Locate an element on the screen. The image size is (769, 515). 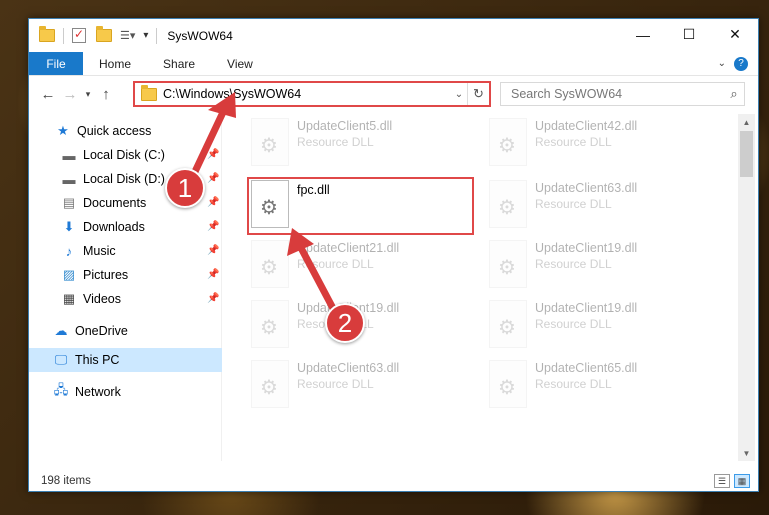
step-1-badge: 1 is located at coordinates (185, 188).